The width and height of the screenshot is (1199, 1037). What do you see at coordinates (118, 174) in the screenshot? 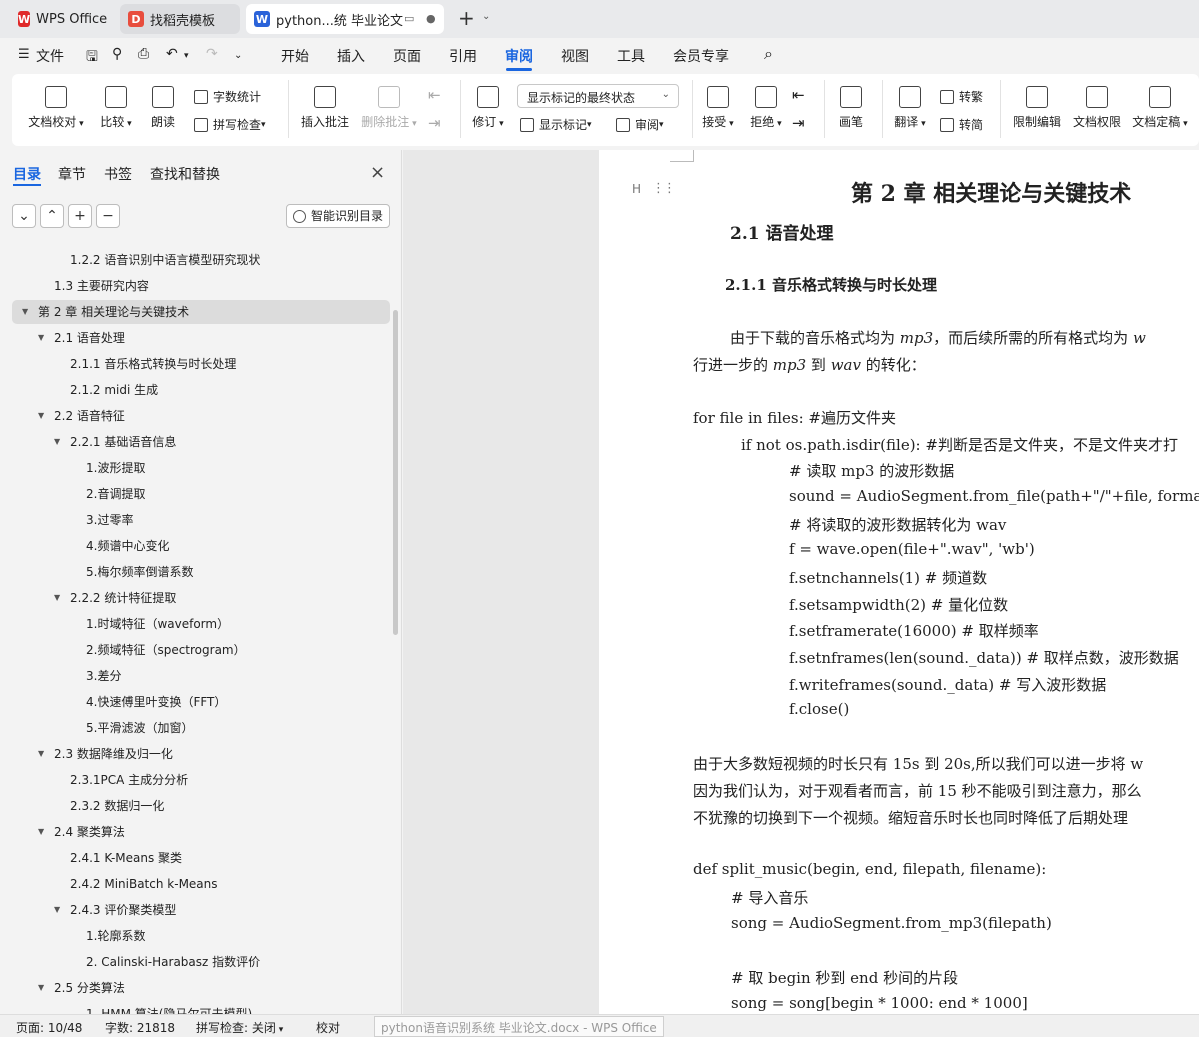
I see `nav-tab-bookmark: 书签` at bounding box center [118, 174].